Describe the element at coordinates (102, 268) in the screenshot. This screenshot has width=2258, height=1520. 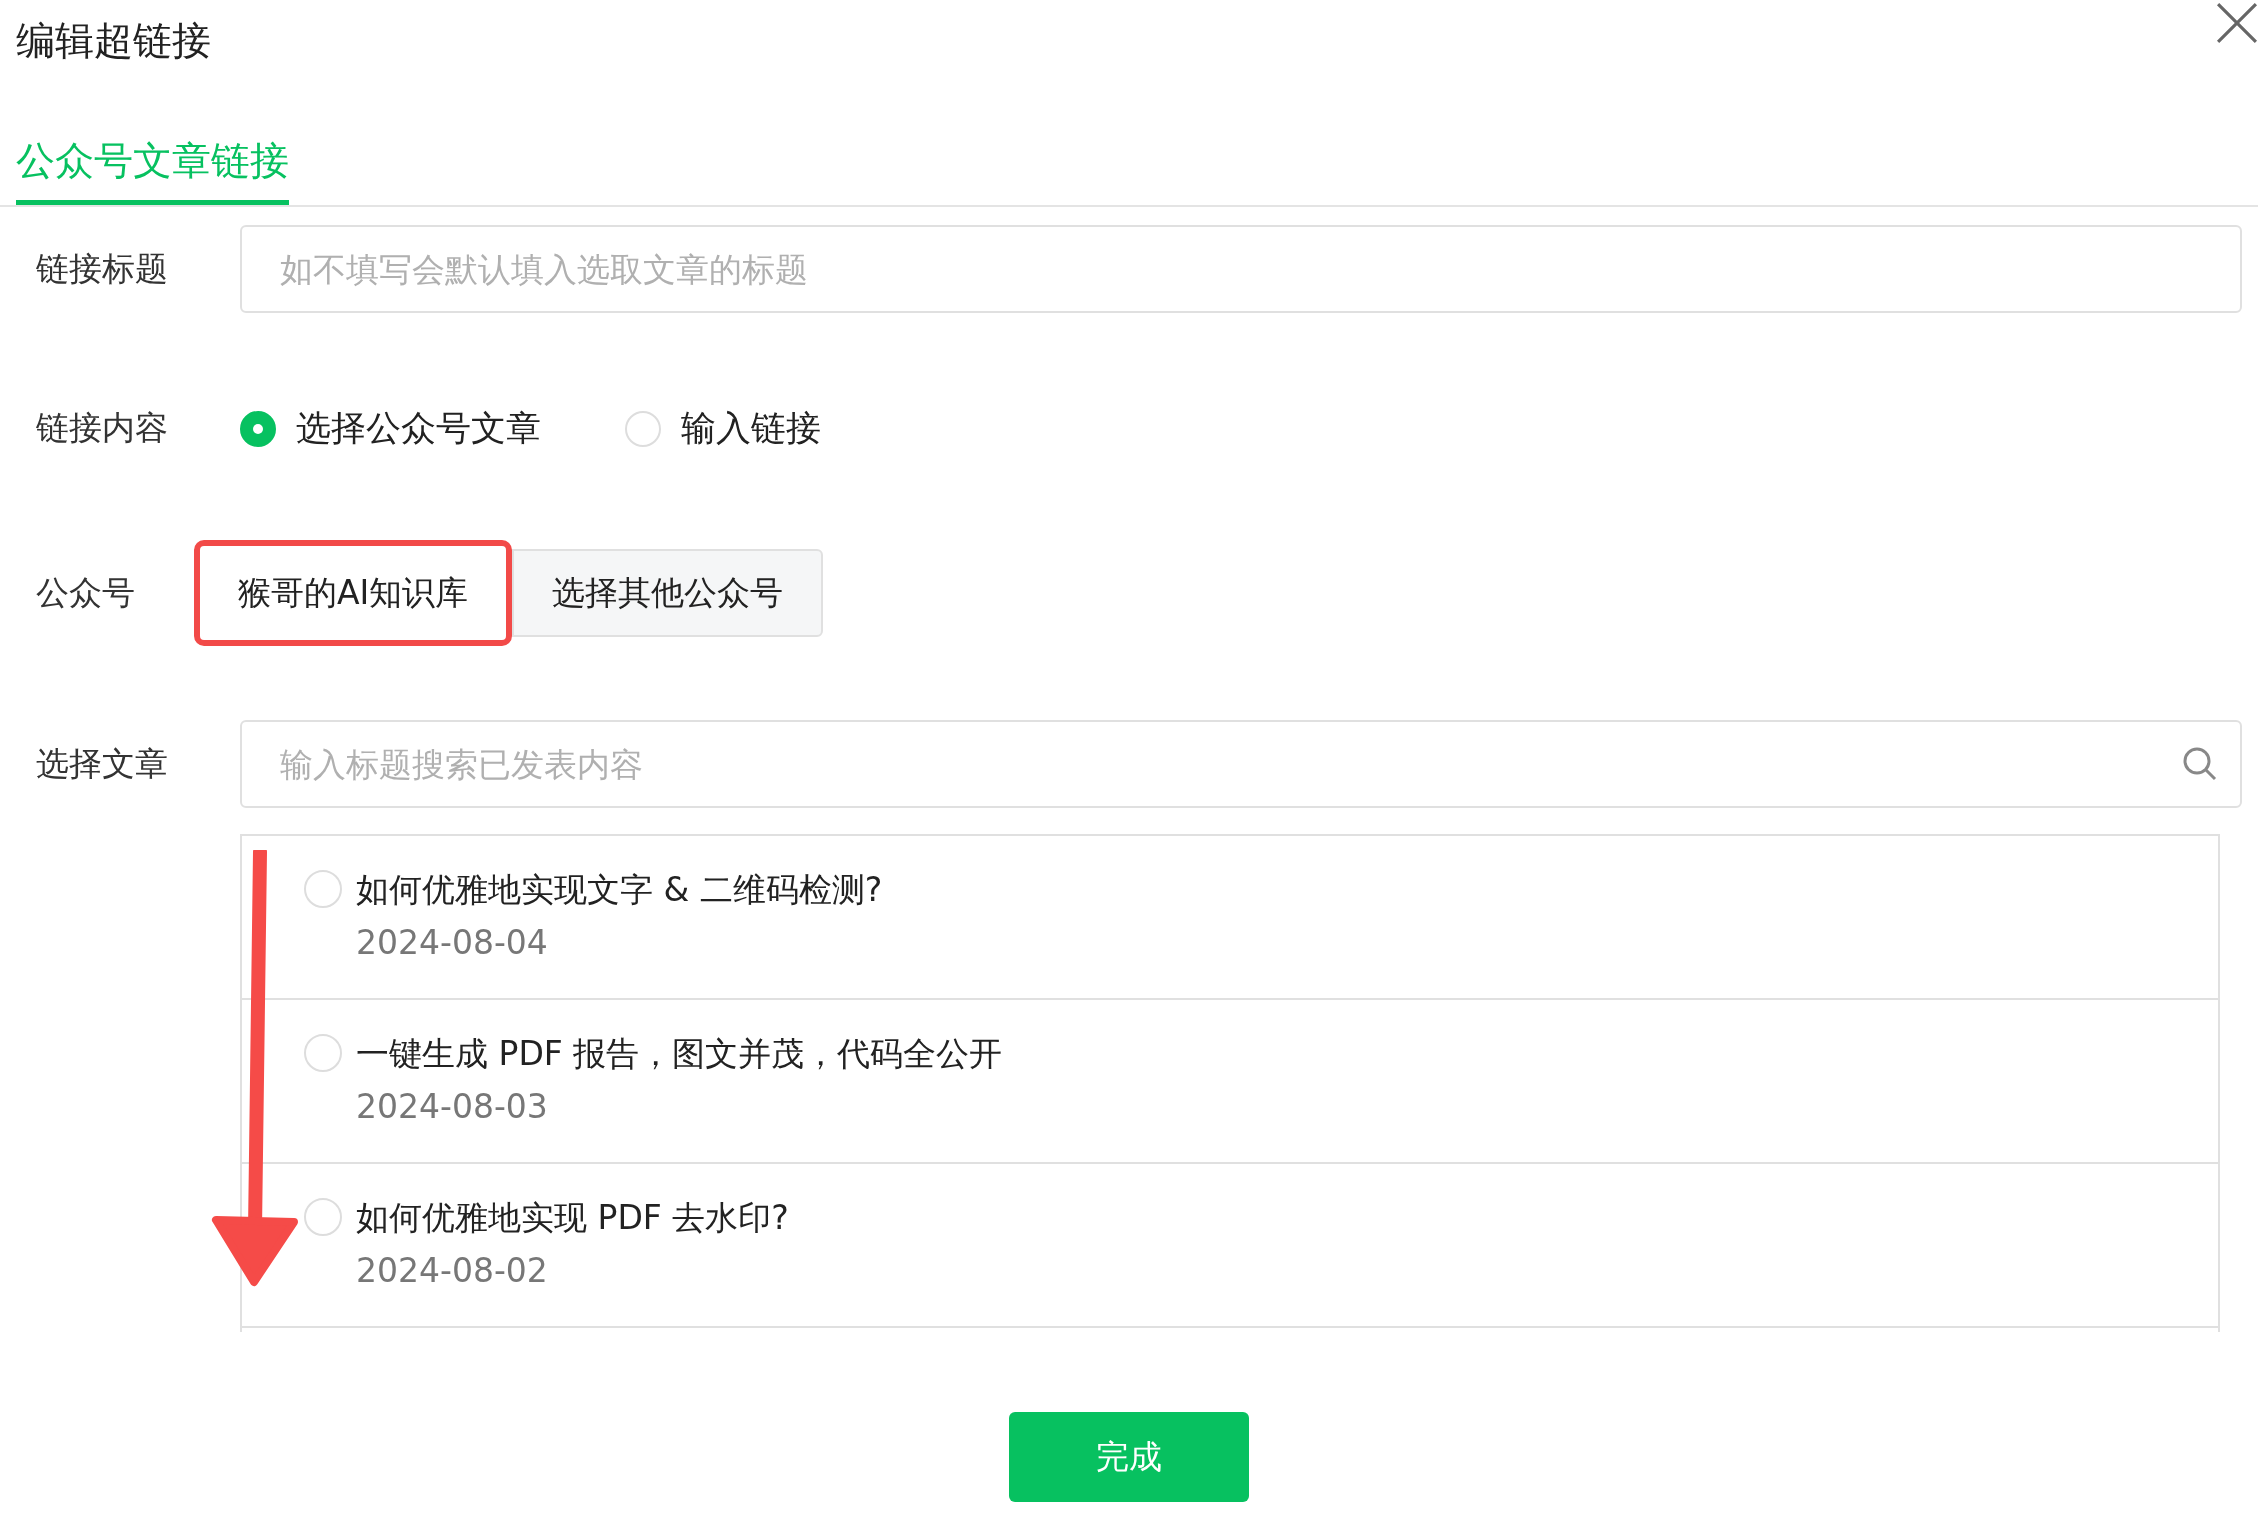
I see `field-label: 链接标题` at that location.